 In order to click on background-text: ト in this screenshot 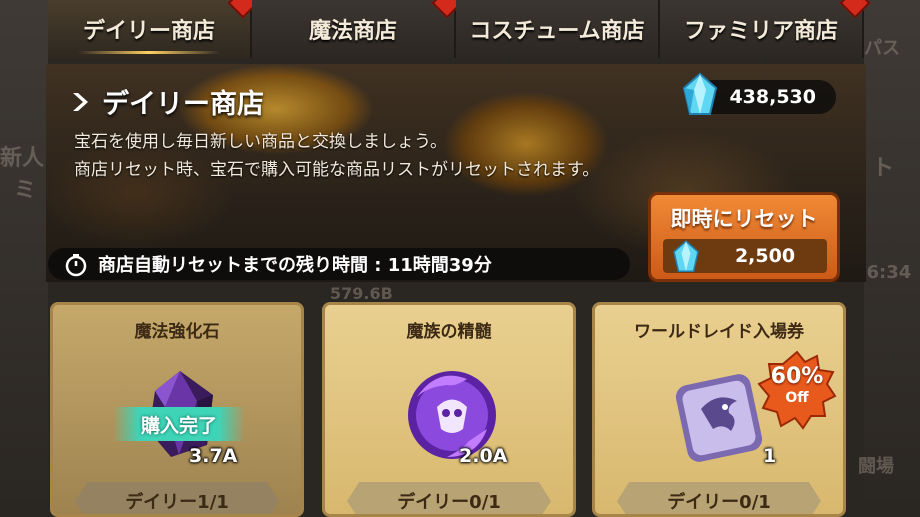, I will do `click(883, 168)`.